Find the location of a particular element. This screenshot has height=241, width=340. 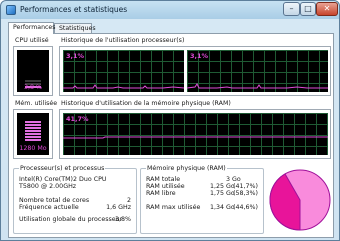

cpu-core2-line is located at coordinates (257, 86).